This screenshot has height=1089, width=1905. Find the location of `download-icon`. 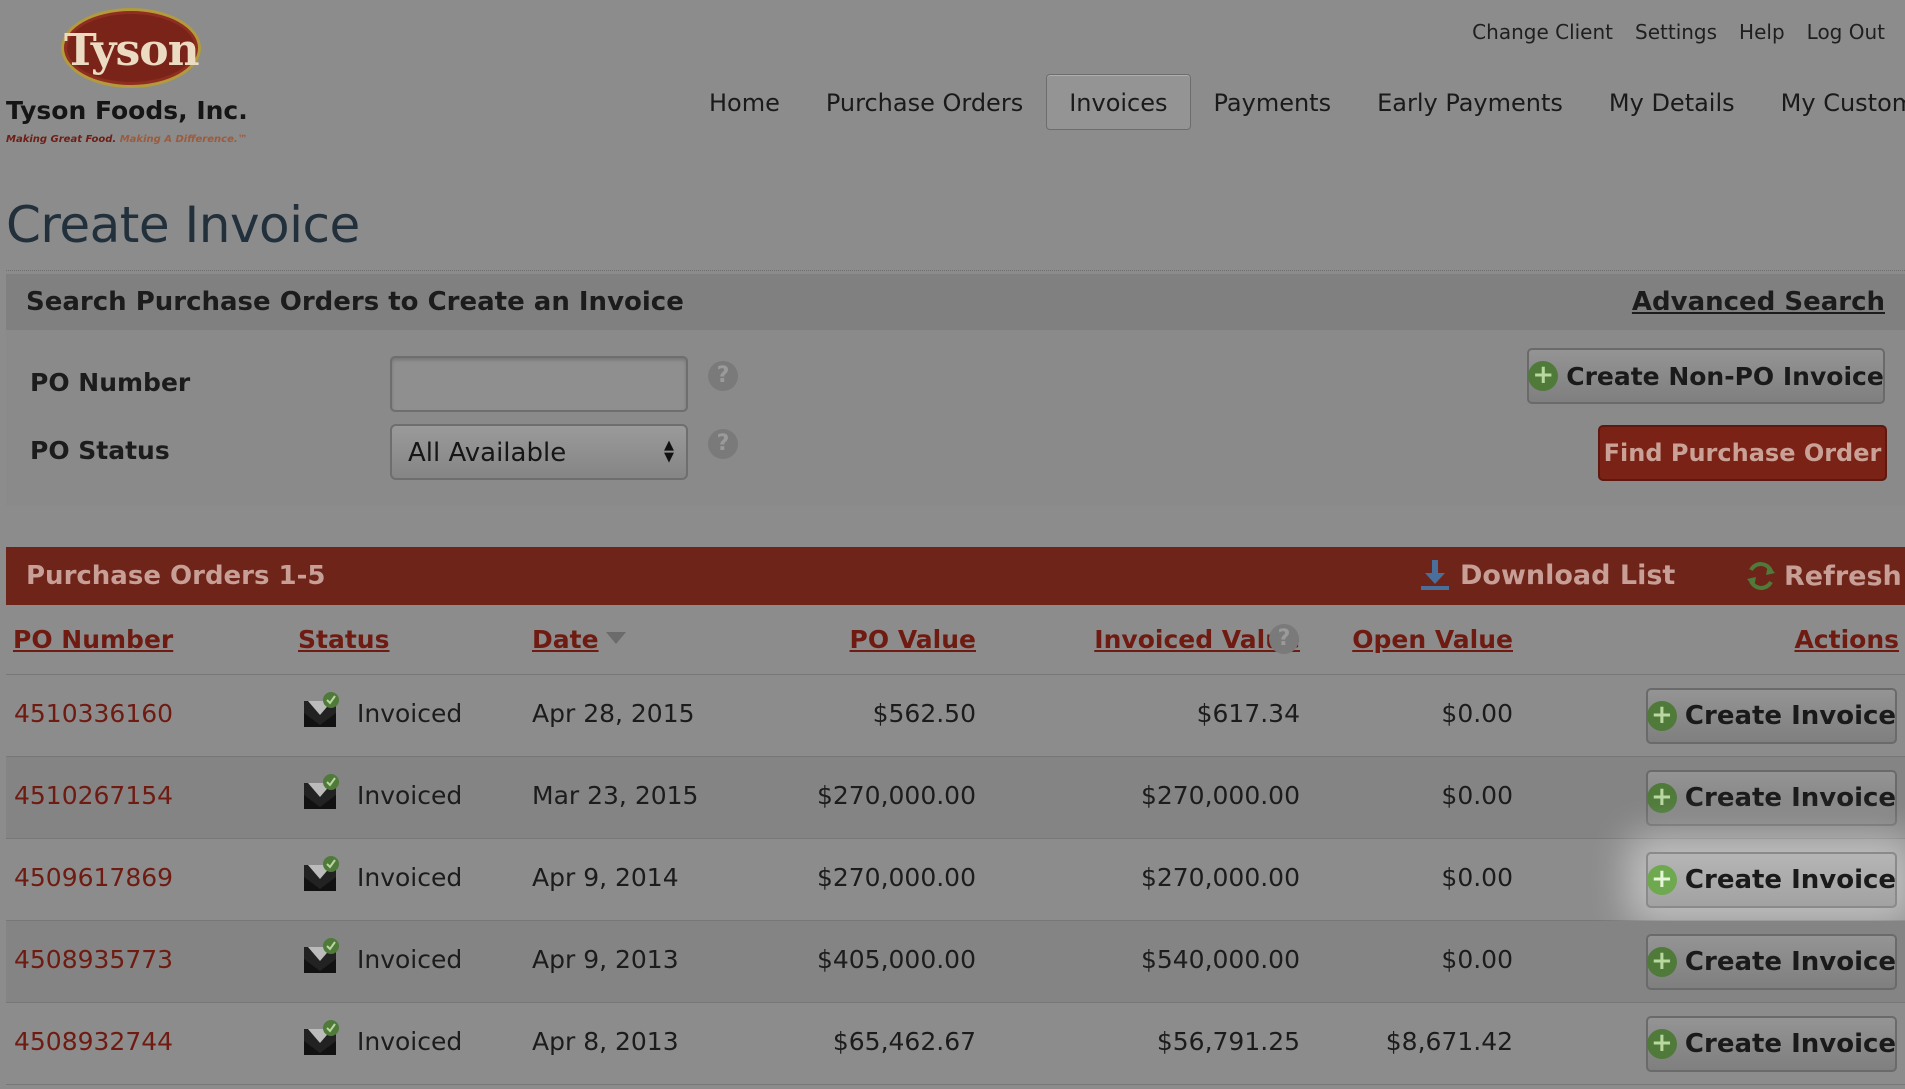

download-icon is located at coordinates (1435, 575).